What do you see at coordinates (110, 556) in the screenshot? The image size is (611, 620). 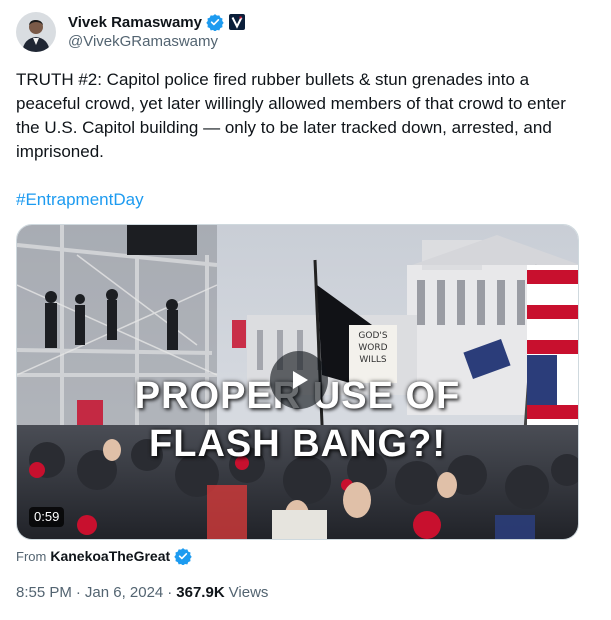 I see `source-account-link: KanekoaTheGreat` at bounding box center [110, 556].